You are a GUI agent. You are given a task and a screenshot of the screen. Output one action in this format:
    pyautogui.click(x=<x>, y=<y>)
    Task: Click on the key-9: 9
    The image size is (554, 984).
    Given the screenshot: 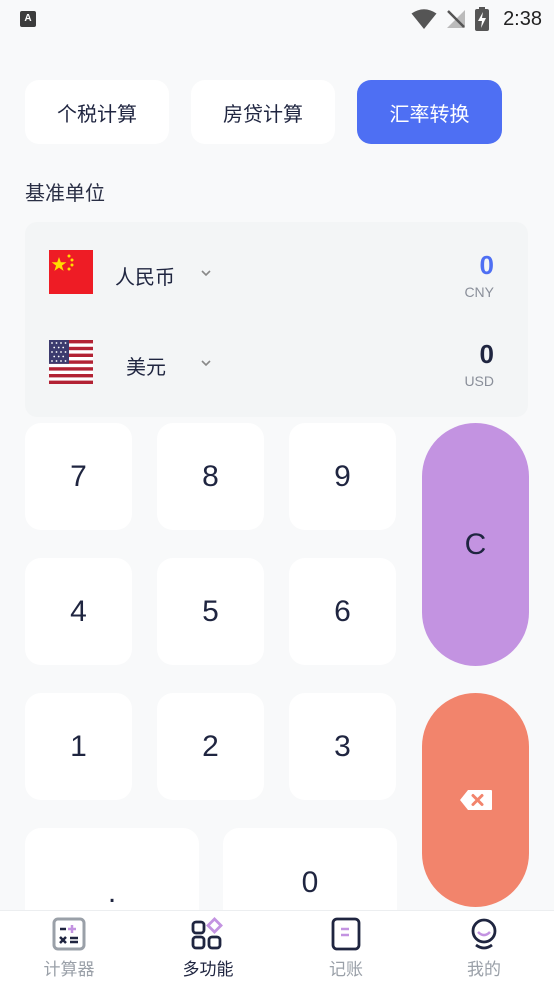 What is the action you would take?
    pyautogui.click(x=342, y=476)
    